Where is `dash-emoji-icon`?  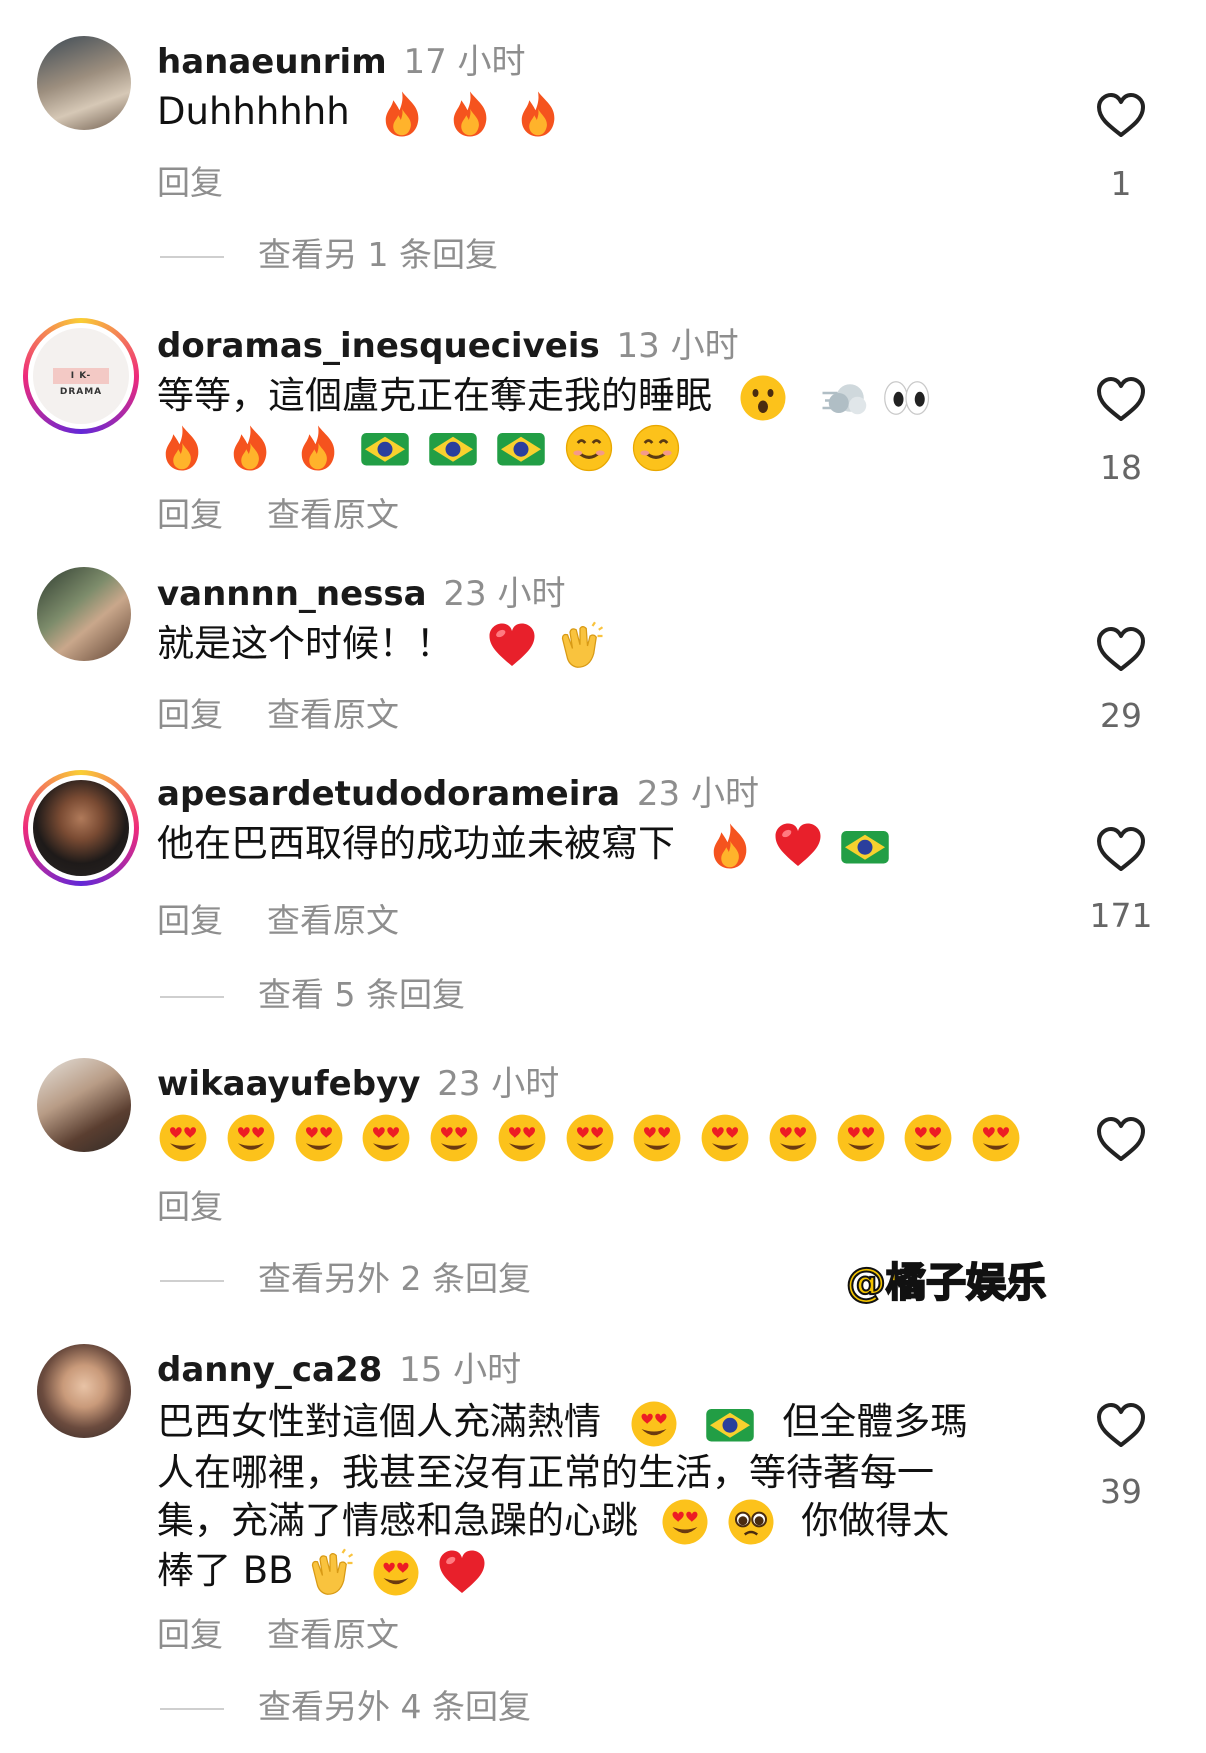 dash-emoji-icon is located at coordinates (845, 398).